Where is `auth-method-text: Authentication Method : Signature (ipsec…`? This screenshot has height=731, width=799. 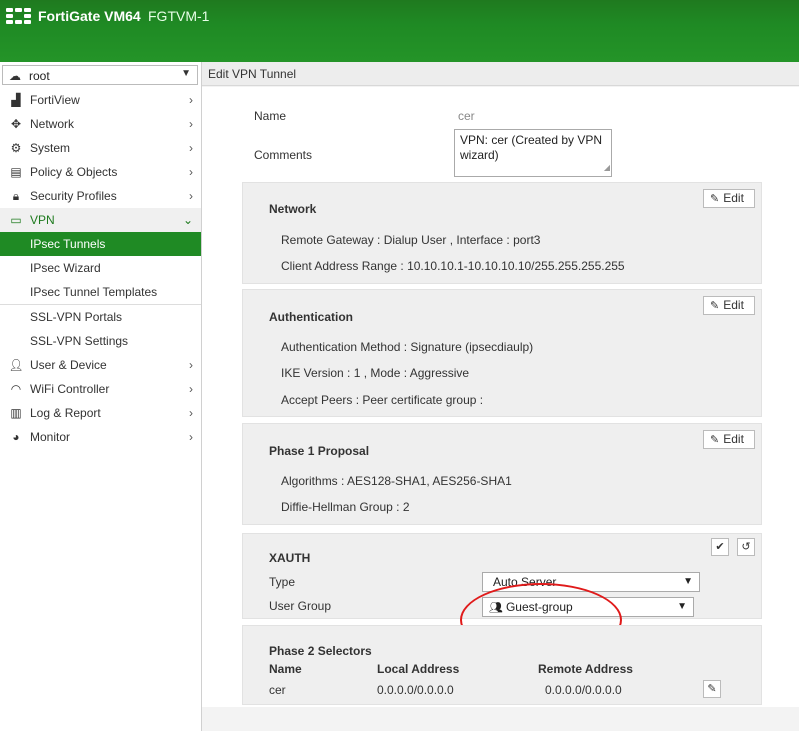 auth-method-text: Authentication Method : Signature (ipsec… is located at coordinates (407, 347).